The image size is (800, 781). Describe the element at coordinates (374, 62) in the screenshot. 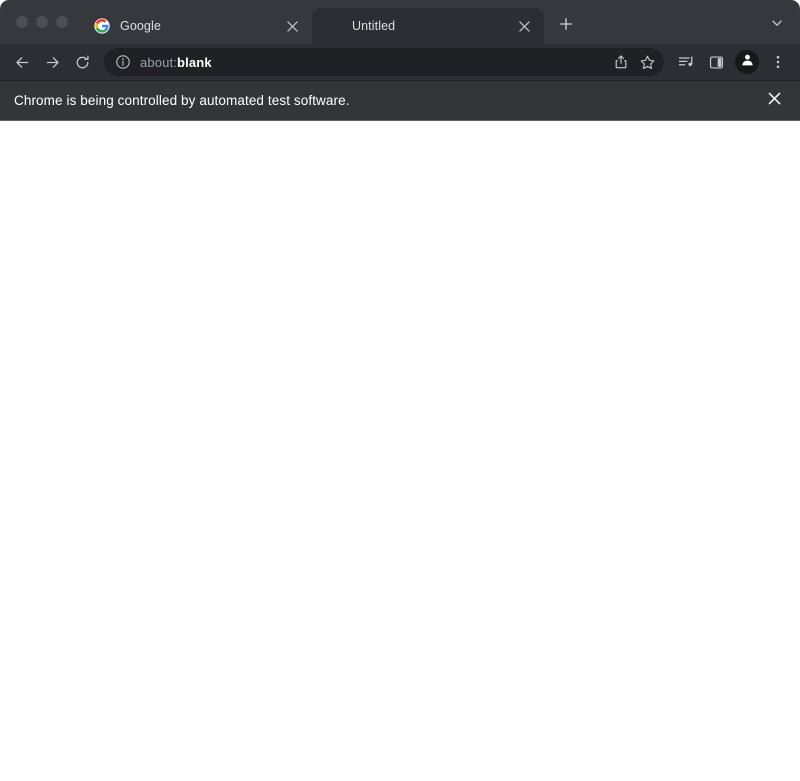

I see `address-bar-url: about:blank` at that location.